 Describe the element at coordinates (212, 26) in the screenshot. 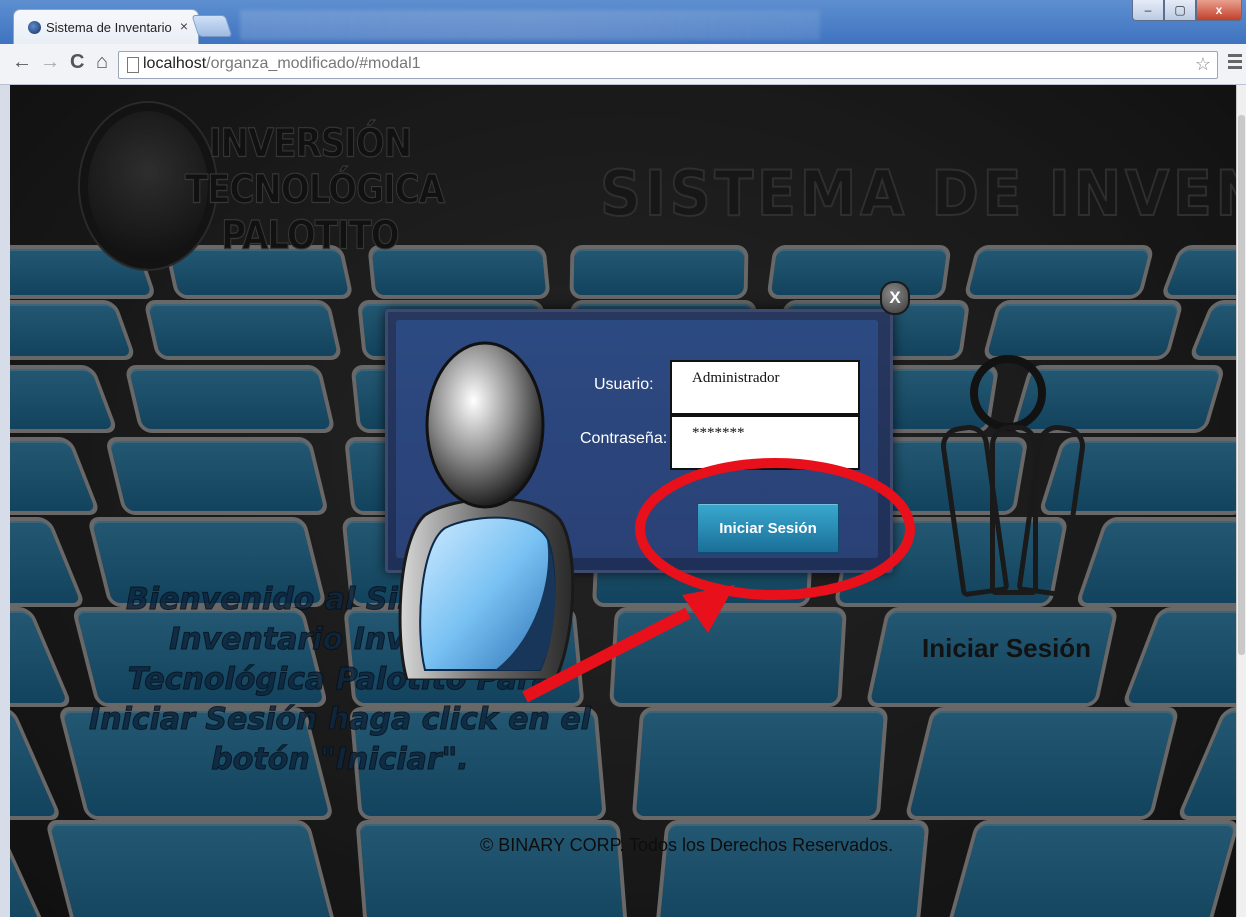

I see `new-tab-button` at that location.